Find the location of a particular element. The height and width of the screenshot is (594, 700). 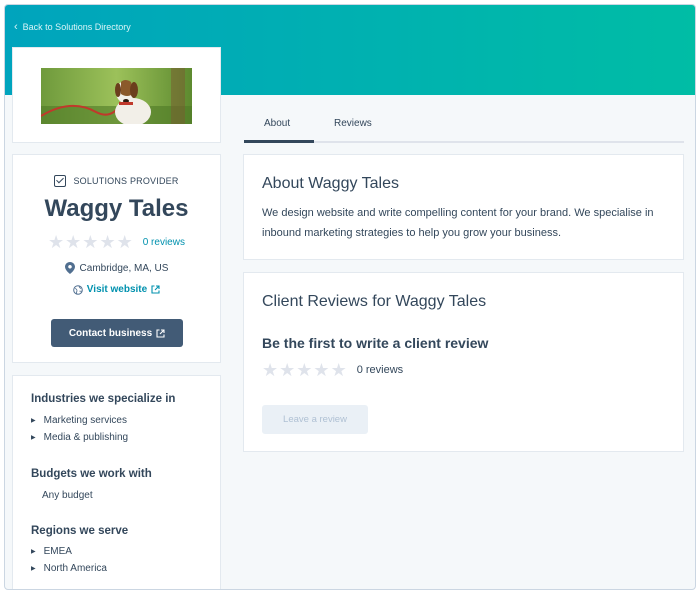

list-item: Any budget is located at coordinates (67, 495).